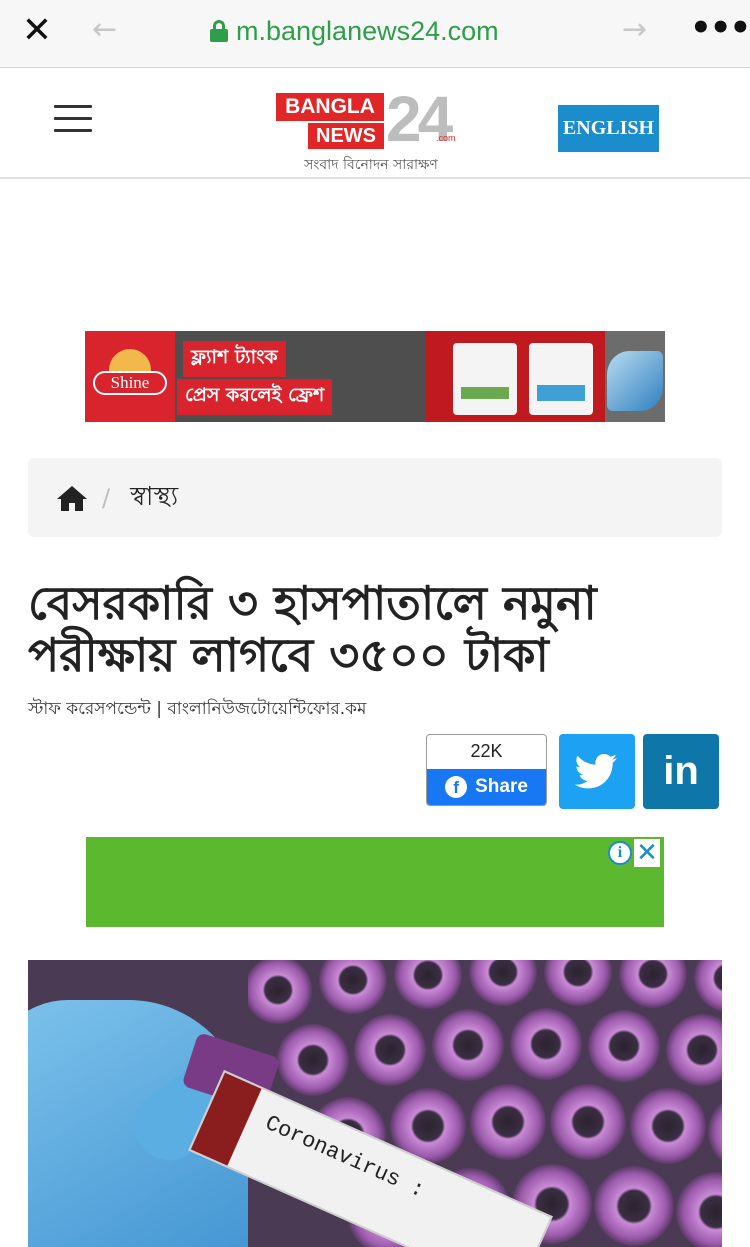 Image resolution: width=750 pixels, height=1247 pixels. I want to click on address-bar: m.banglanews24.com, so click(354, 31).